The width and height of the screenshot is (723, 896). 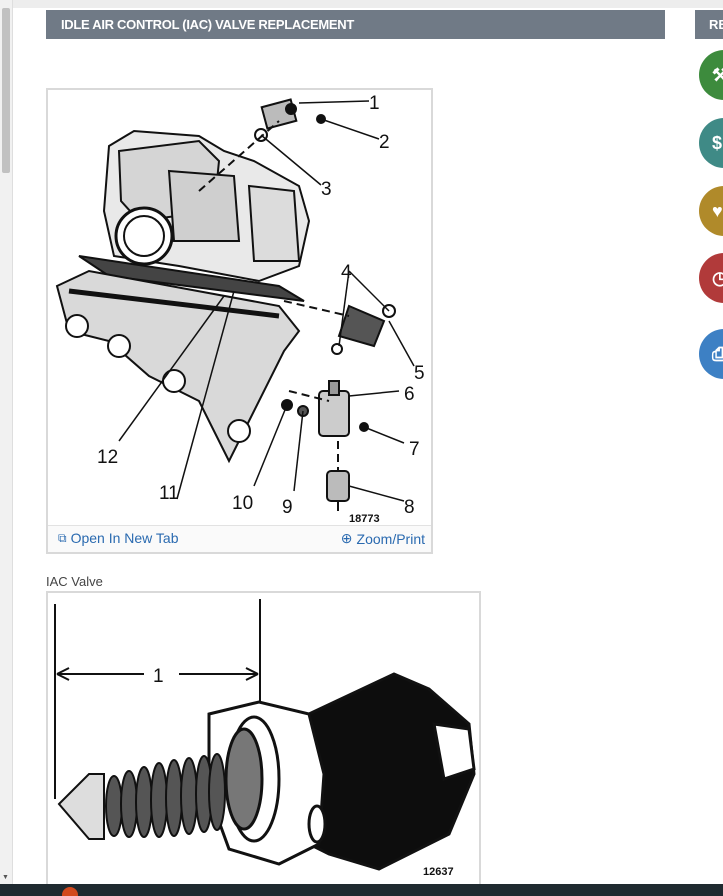 What do you see at coordinates (124, 538) in the screenshot?
I see `open-in-new-tab-label: Open In New Tab` at bounding box center [124, 538].